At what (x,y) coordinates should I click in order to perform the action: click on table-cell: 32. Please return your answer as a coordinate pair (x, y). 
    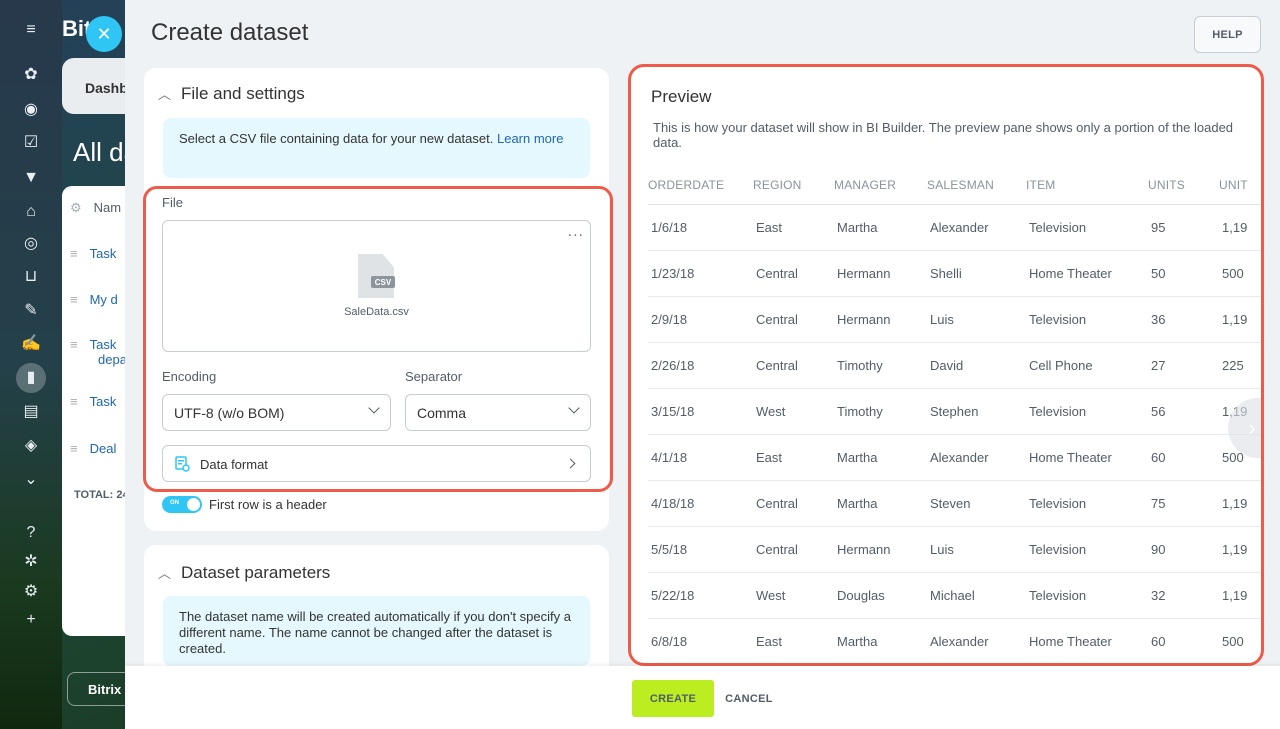
    Looking at the image, I should click on (1158, 595).